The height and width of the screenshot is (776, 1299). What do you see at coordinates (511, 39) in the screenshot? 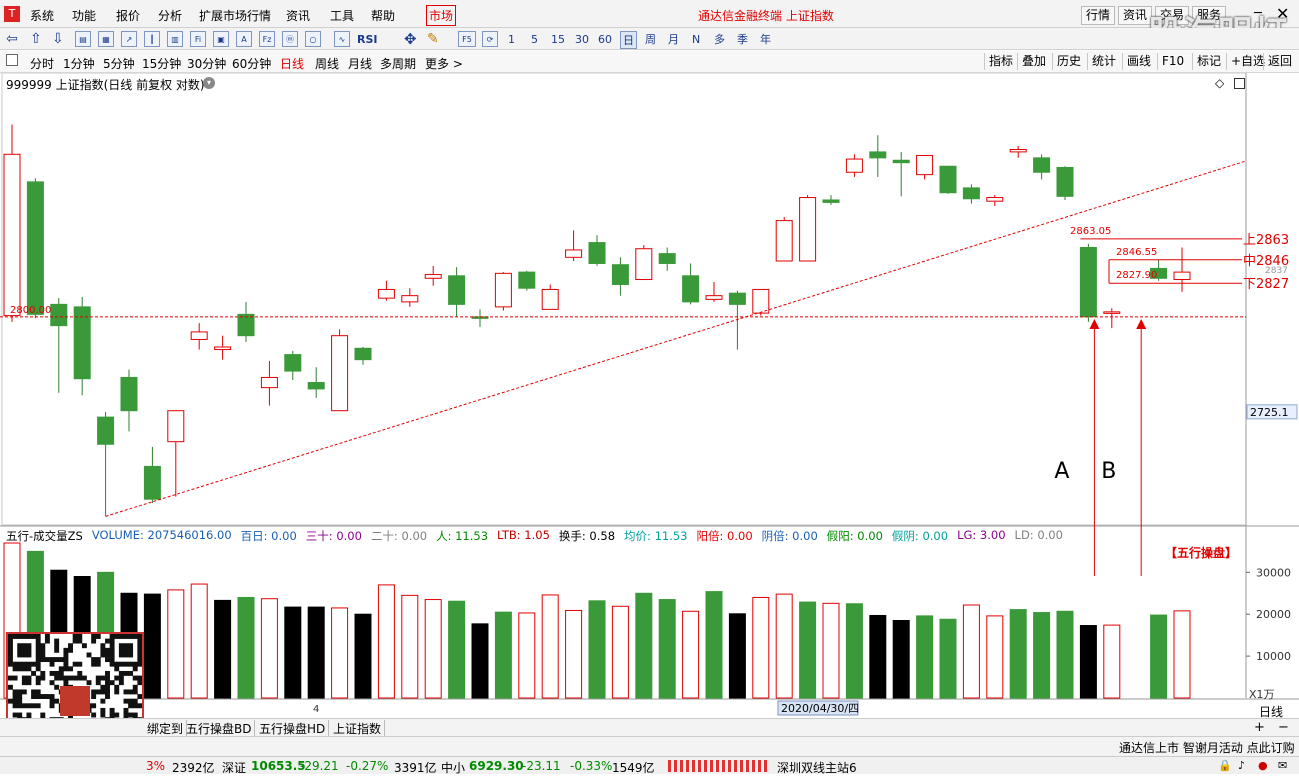
I see `period-1min: 1` at bounding box center [511, 39].